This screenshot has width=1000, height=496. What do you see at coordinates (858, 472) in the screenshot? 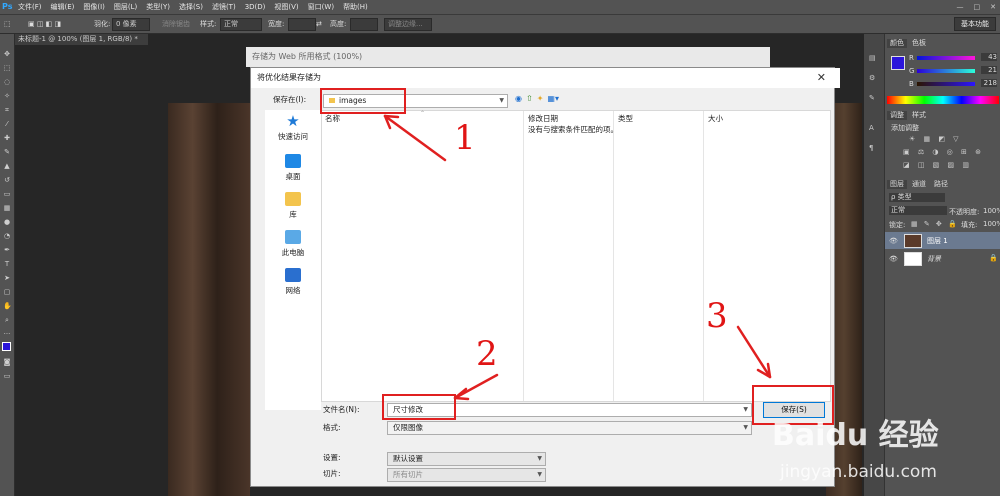
I see `watermark-url: jingyan.baidu.com` at bounding box center [858, 472].